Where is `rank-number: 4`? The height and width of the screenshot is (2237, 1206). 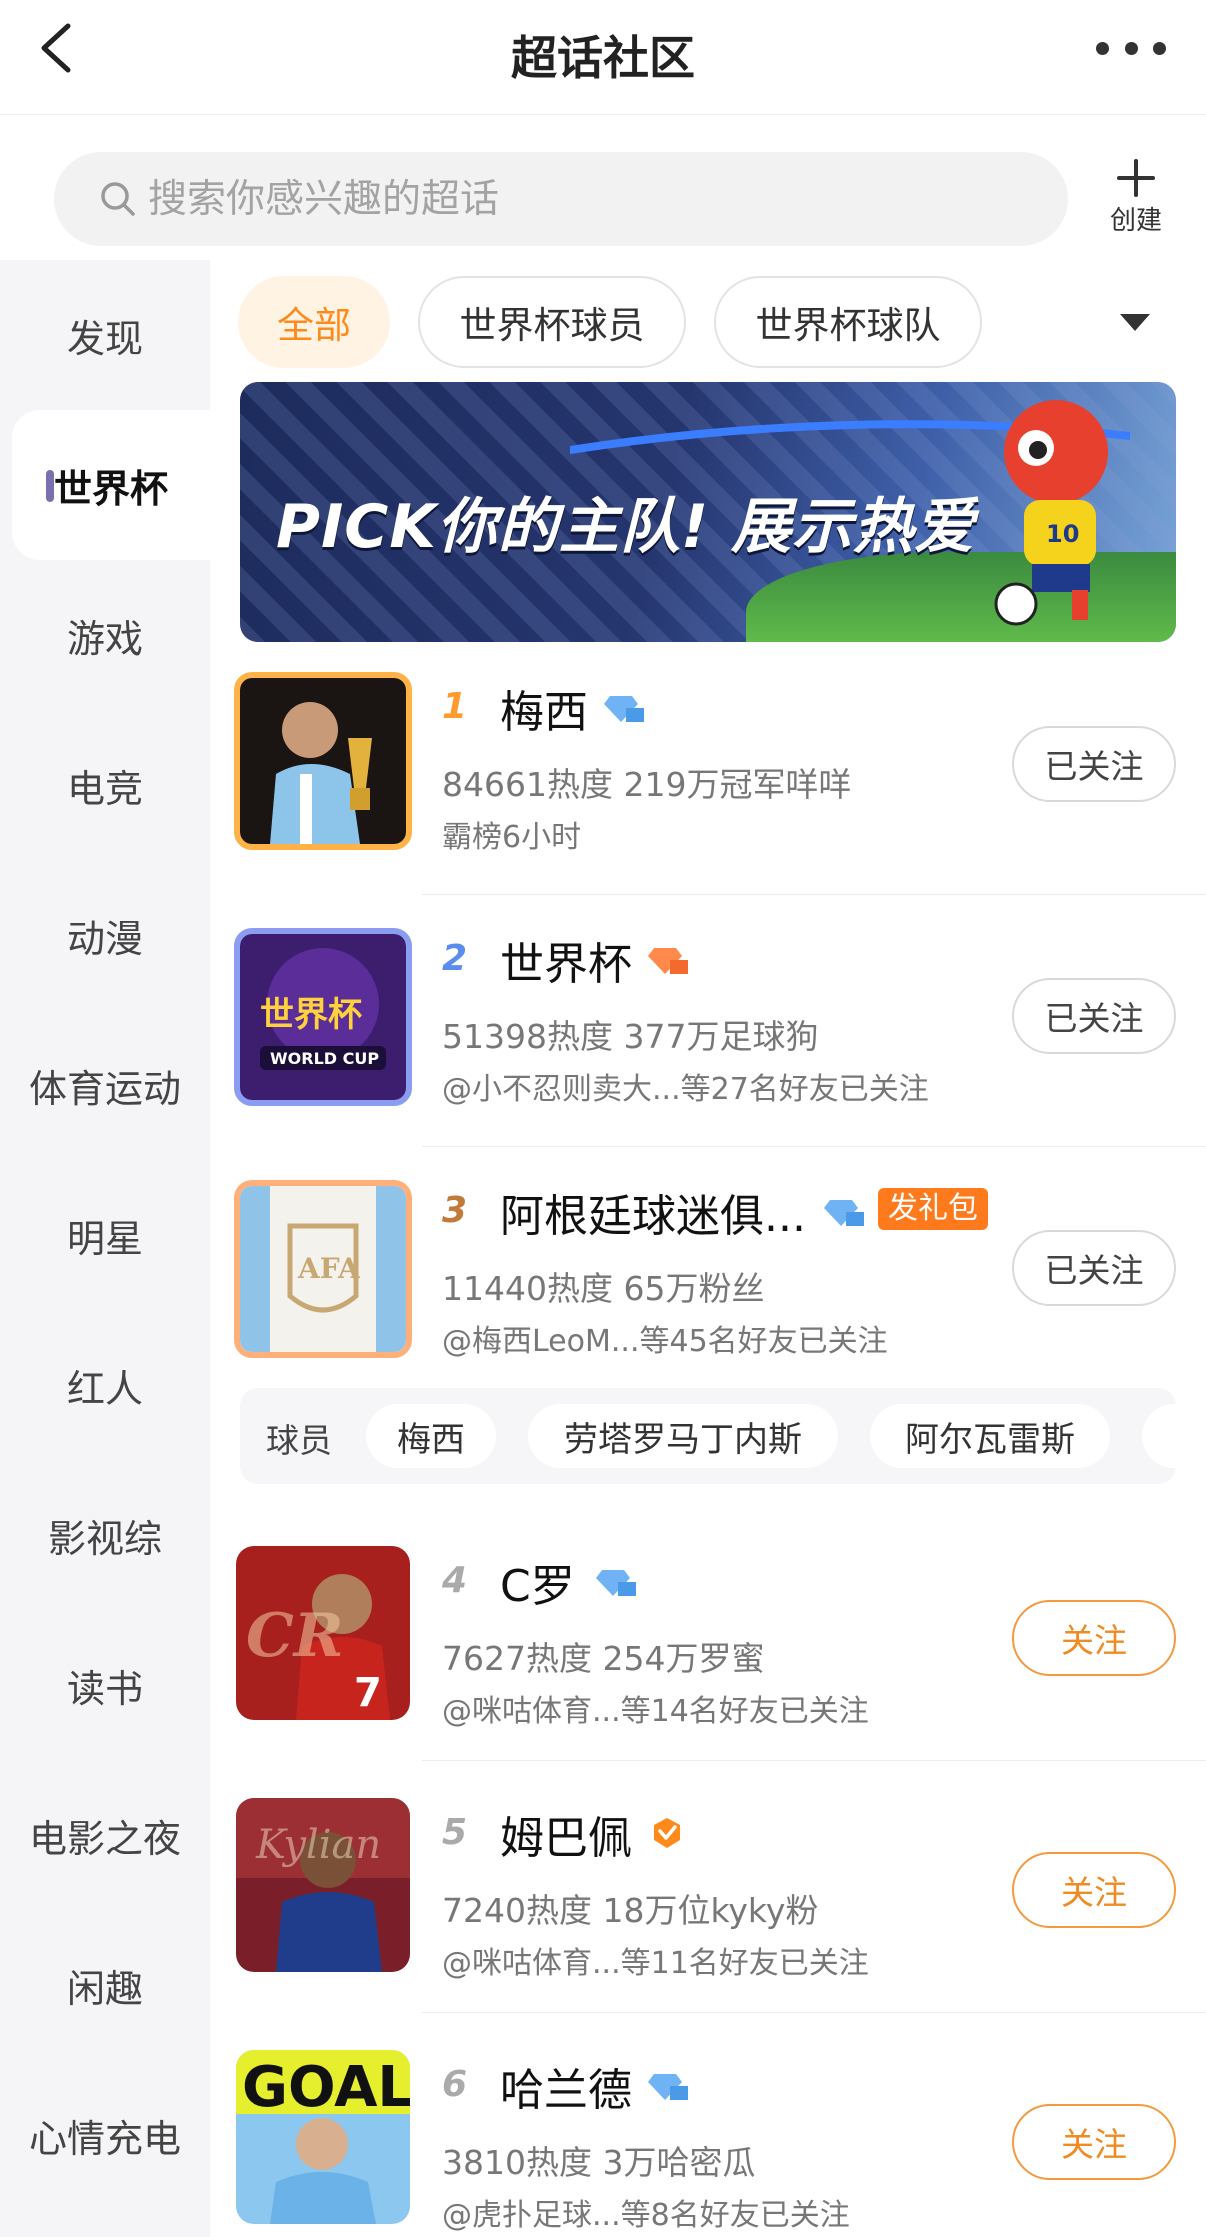
rank-number: 4 is located at coordinates (455, 1580).